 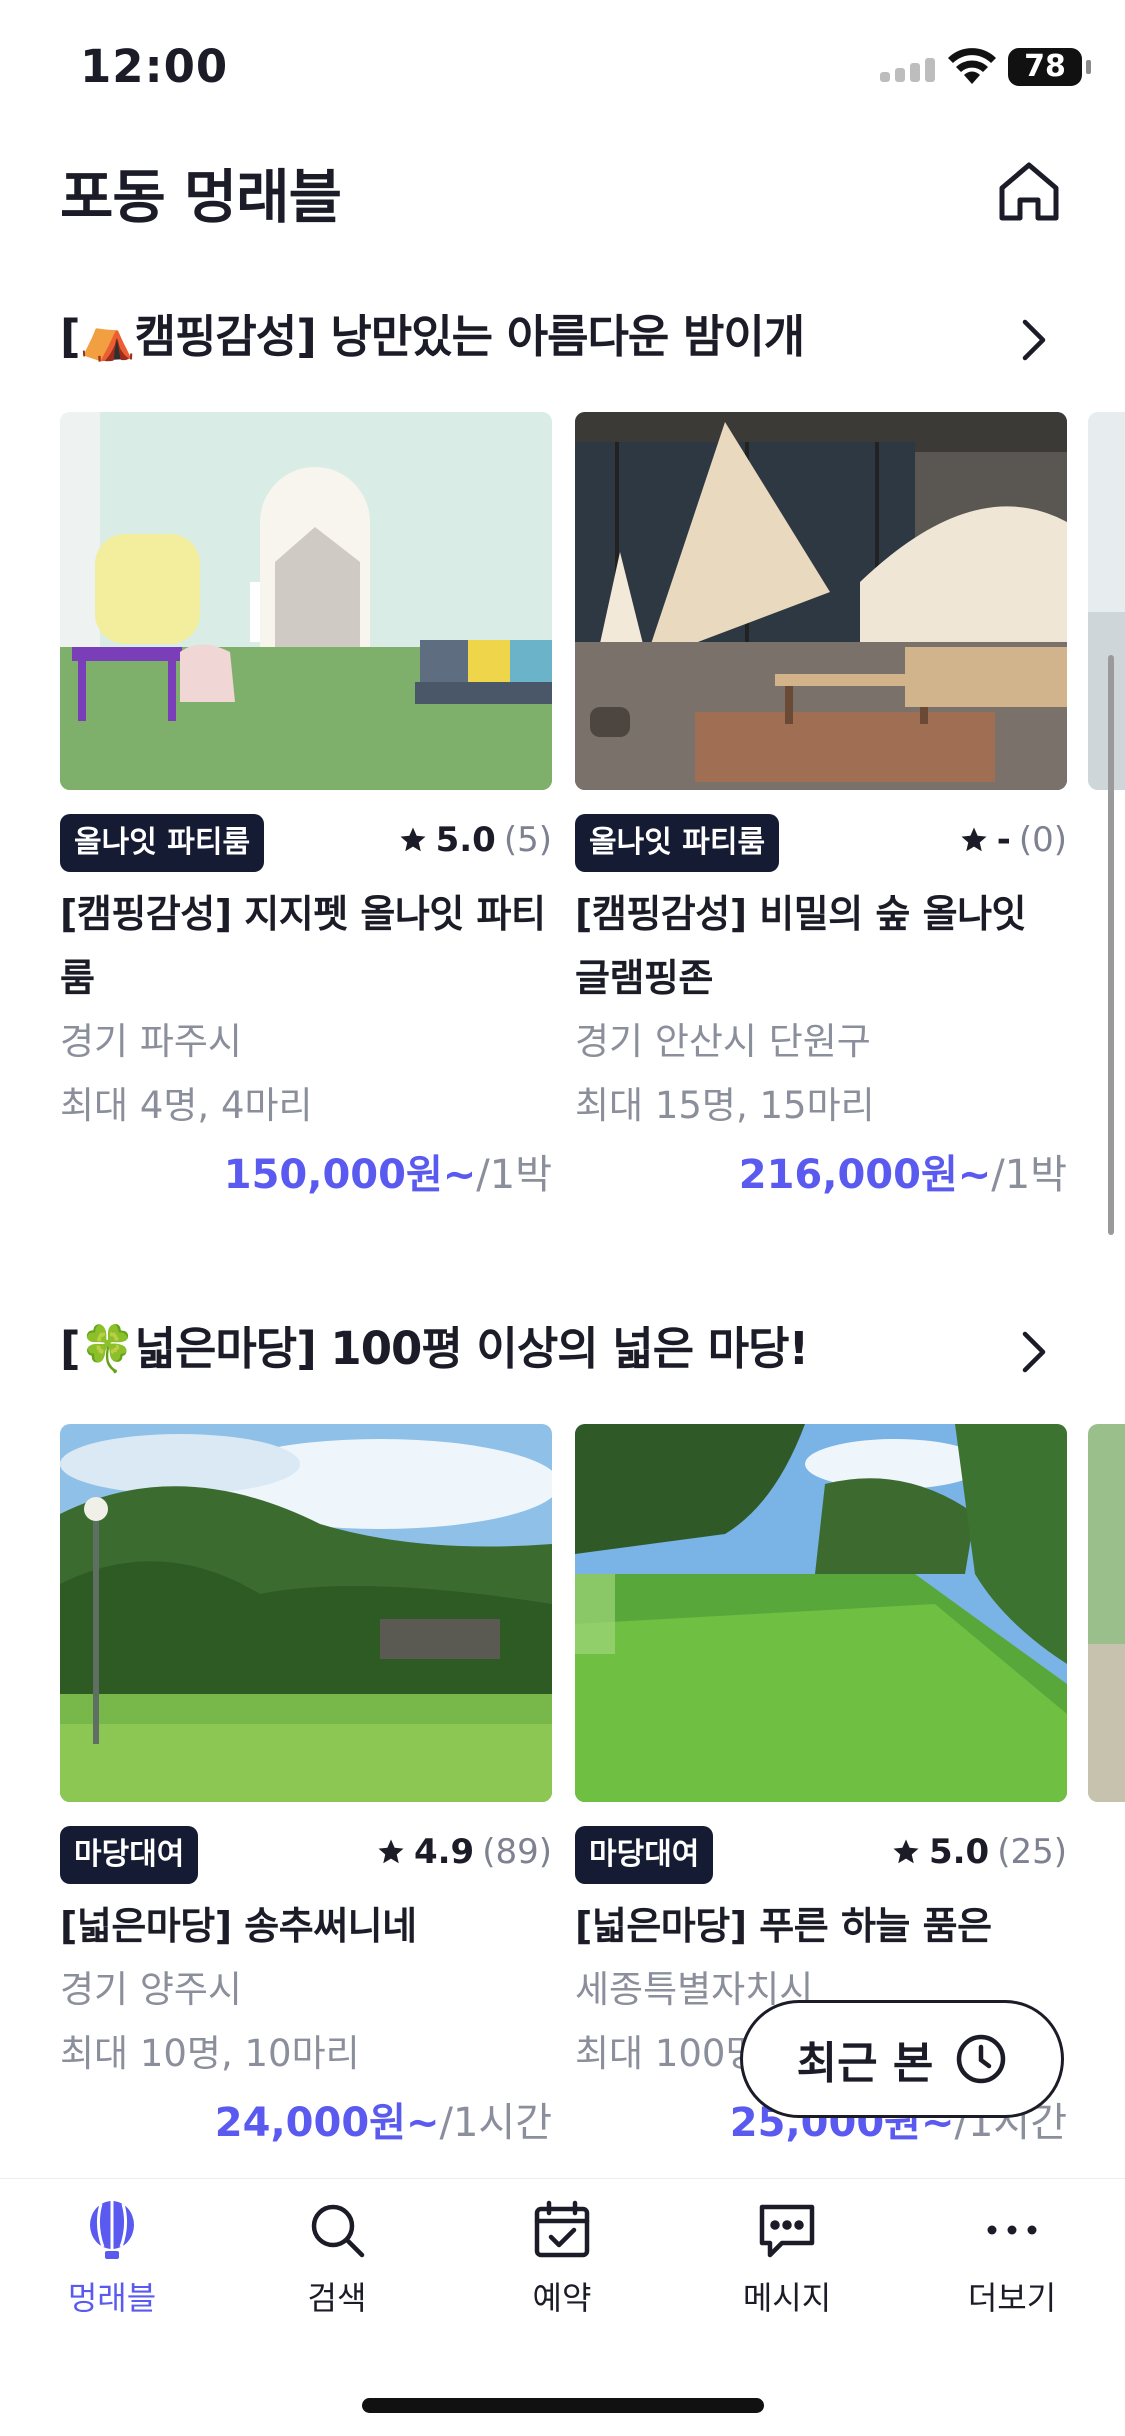 What do you see at coordinates (562, 2298) in the screenshot?
I see `tab-label: 예약` at bounding box center [562, 2298].